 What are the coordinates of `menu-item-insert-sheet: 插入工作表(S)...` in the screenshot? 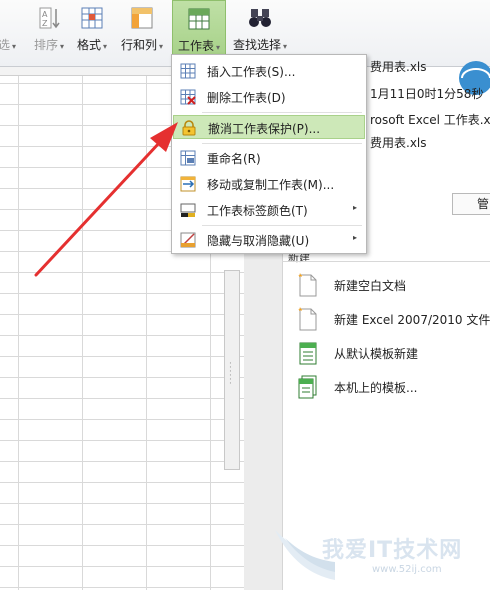 It's located at (269, 71).